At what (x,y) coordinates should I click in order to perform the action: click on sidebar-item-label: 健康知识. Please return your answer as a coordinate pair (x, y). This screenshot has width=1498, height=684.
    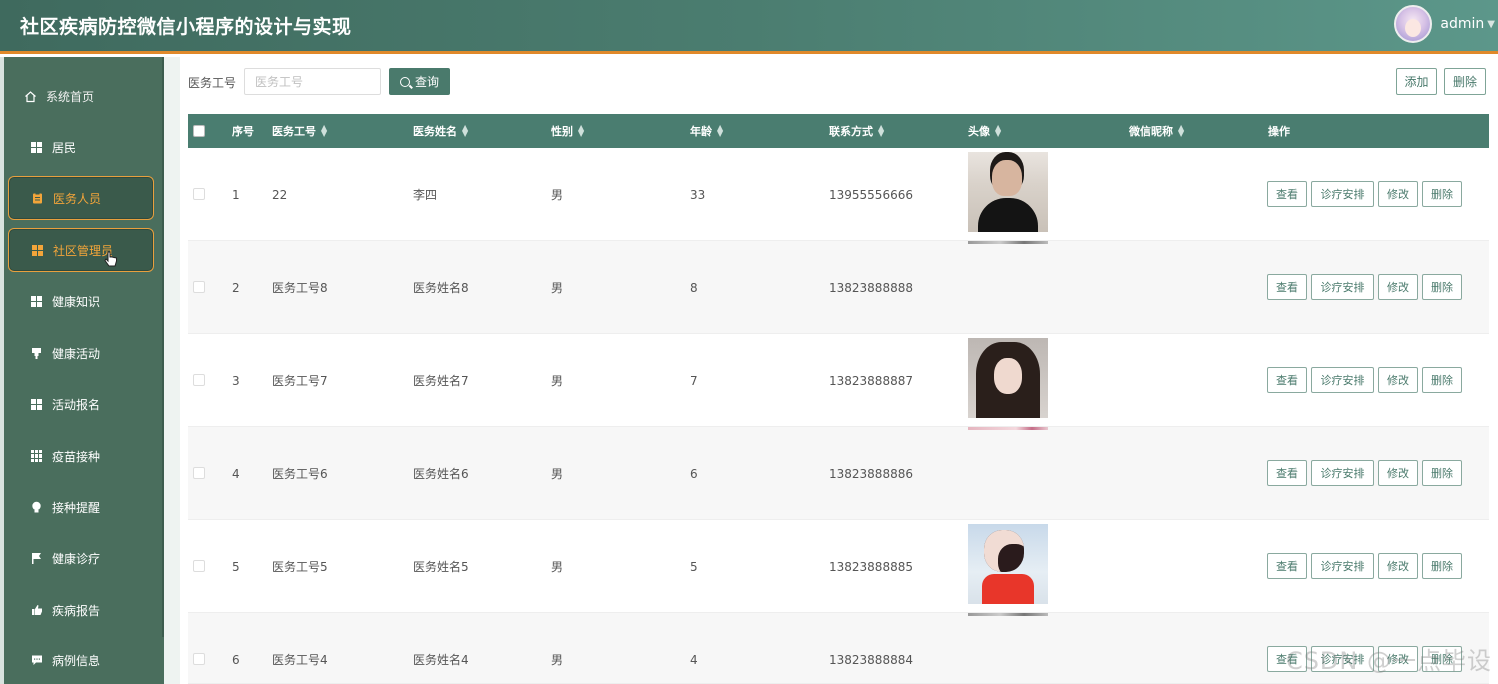
    Looking at the image, I should click on (76, 301).